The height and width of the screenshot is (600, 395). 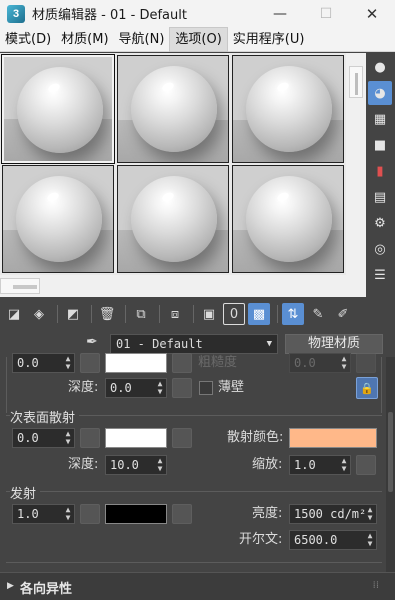 What do you see at coordinates (142, 39) in the screenshot?
I see `menu-navigation: 导航(N)` at bounding box center [142, 39].